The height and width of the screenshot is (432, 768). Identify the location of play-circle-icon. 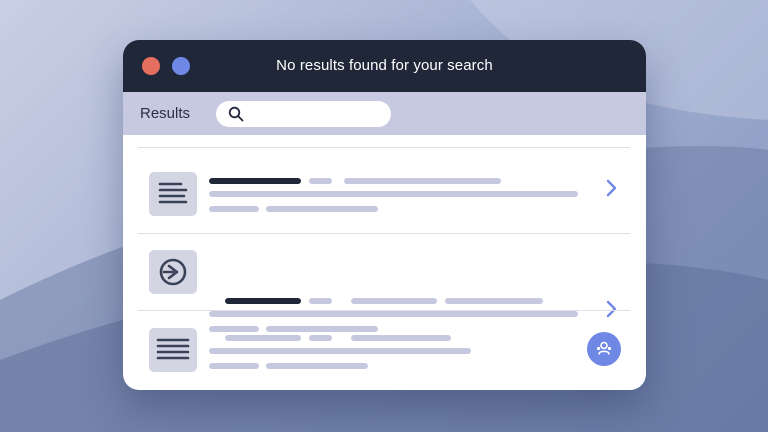
(173, 272).